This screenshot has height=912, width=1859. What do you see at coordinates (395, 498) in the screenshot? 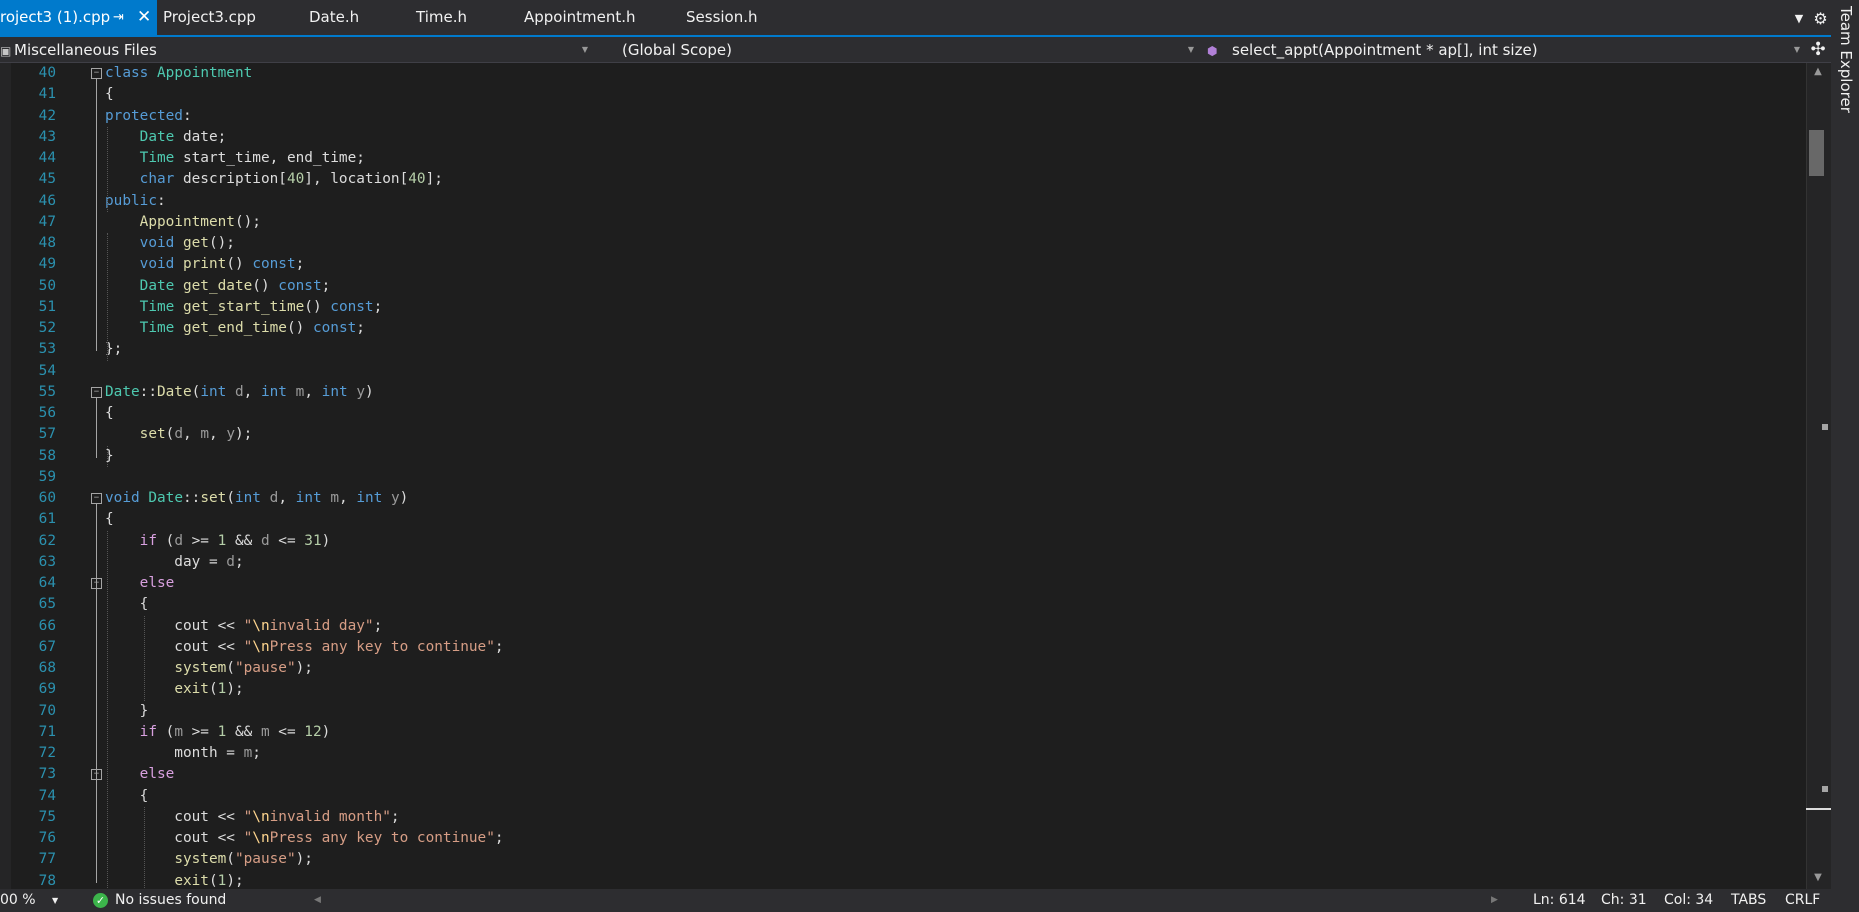
I see `code-token: y` at bounding box center [395, 498].